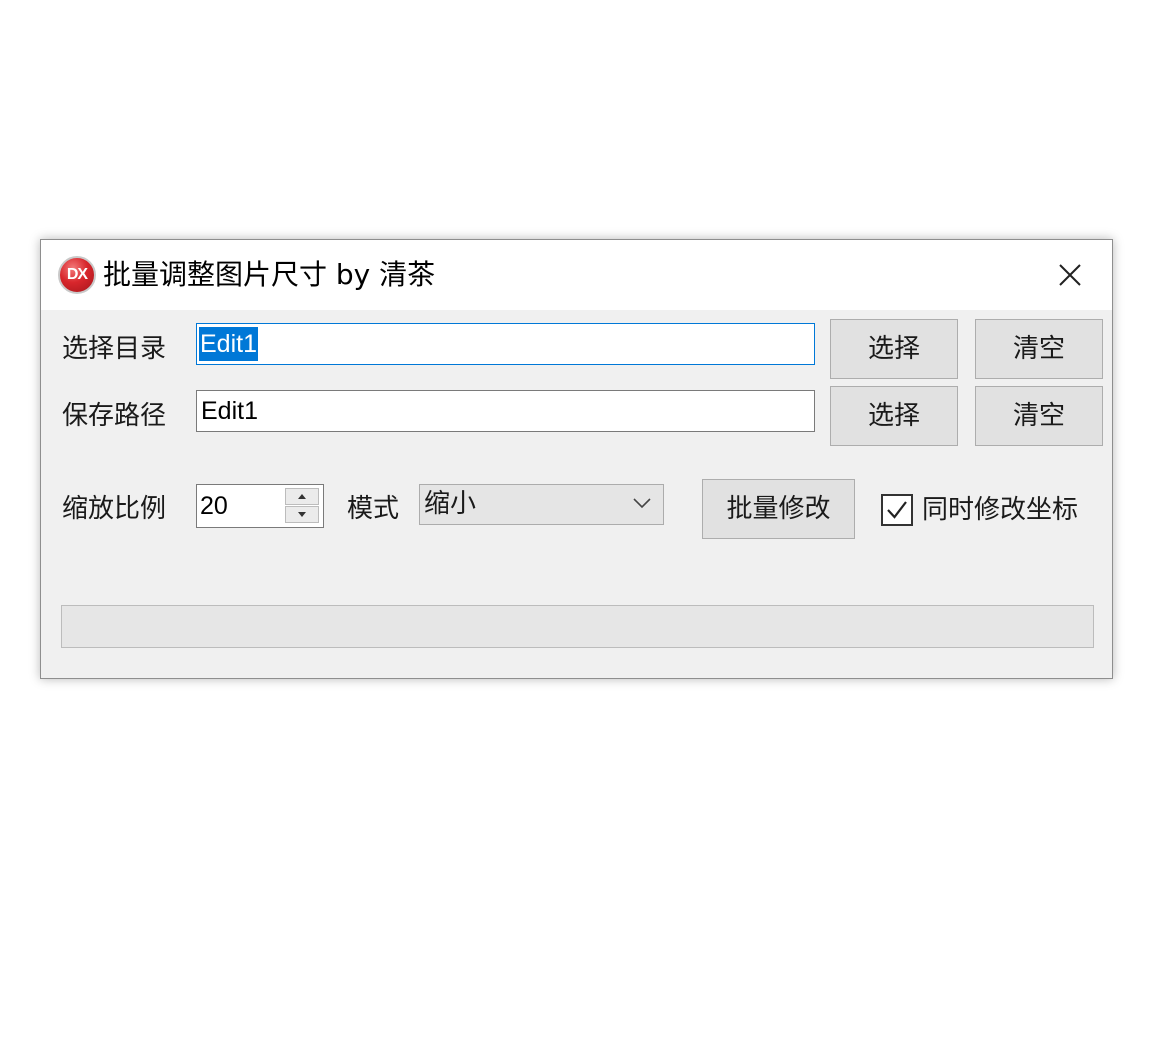 The width and height of the screenshot is (1149, 1061). Describe the element at coordinates (260, 506) in the screenshot. I see `scale-spin-edit: 20` at that location.